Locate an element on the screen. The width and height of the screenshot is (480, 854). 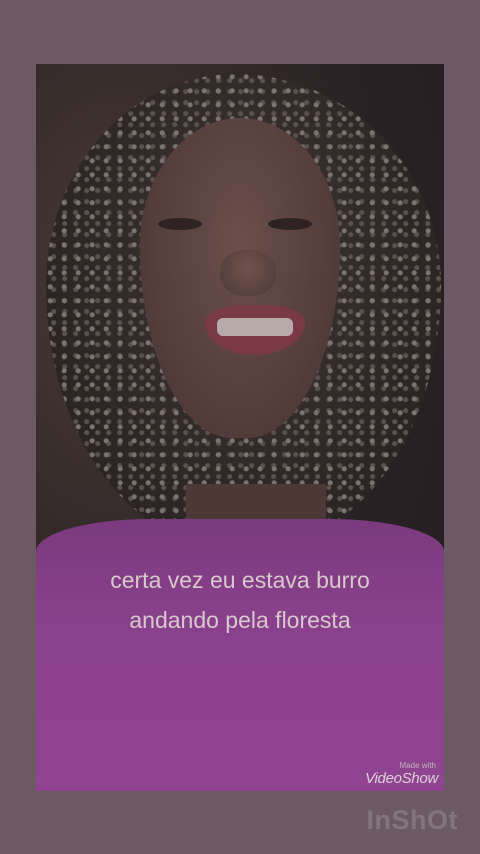
inshot-logo: InShOt is located at coordinates (412, 820).